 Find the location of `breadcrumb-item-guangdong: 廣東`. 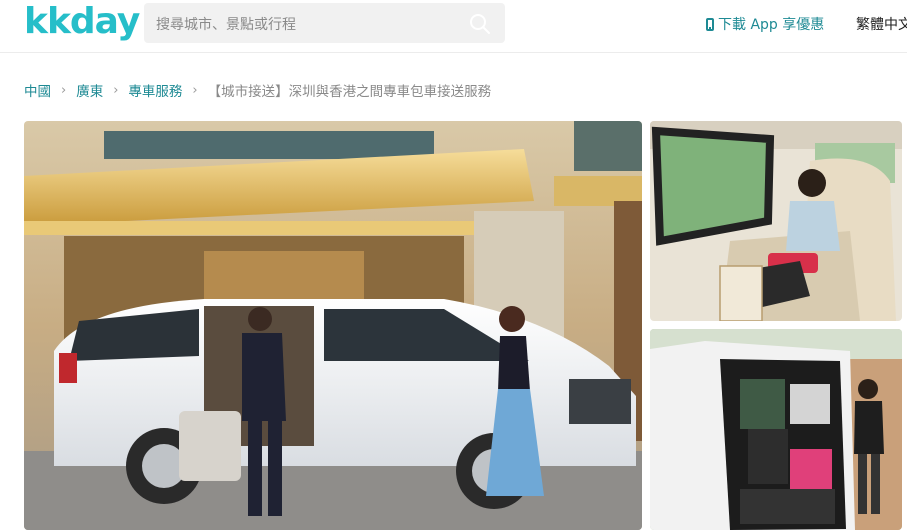

breadcrumb-item-guangdong: 廣東 is located at coordinates (89, 90).